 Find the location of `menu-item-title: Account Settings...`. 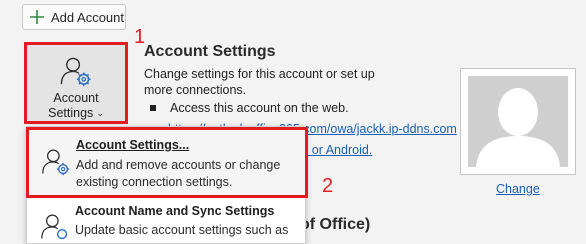

menu-item-title: Account Settings... is located at coordinates (133, 145).